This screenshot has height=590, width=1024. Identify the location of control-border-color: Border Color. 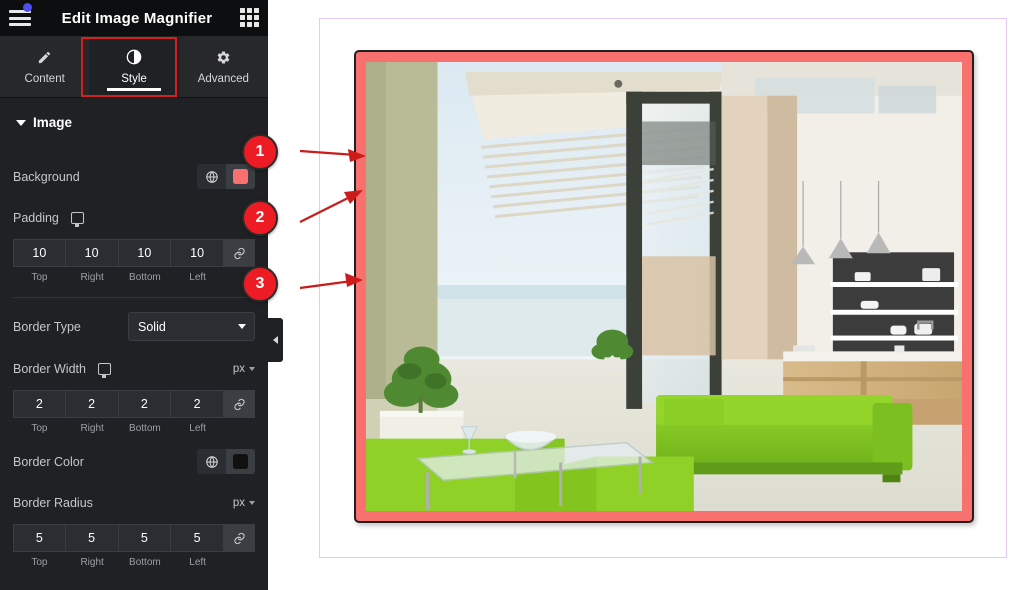
(134, 461).